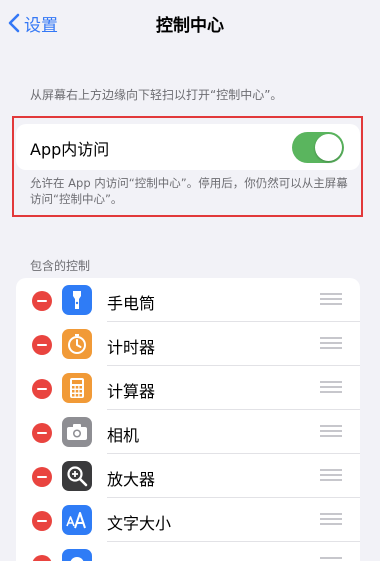 This screenshot has height=561, width=380. What do you see at coordinates (77, 432) in the screenshot?
I see `camera-icon` at bounding box center [77, 432].